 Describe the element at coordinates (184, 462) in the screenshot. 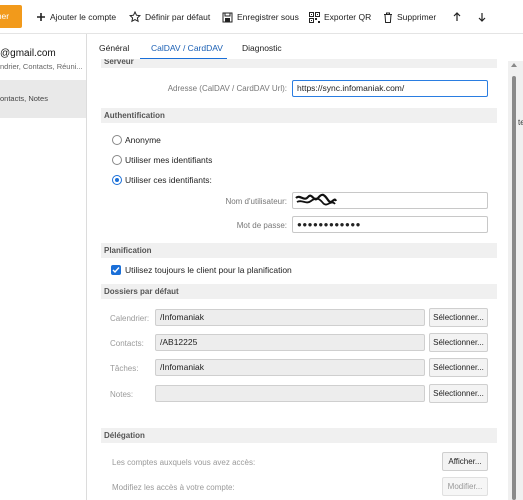

I see `accessible-accounts-label: Les comptes auxquels vous avez accès:` at that location.